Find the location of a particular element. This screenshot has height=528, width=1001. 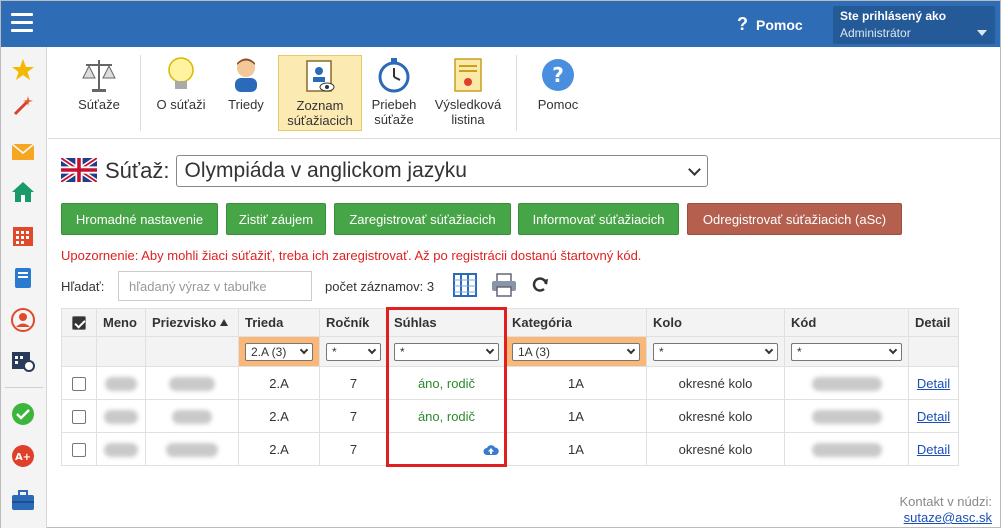

filter-trieda-select: 2.A (3) is located at coordinates (279, 351).